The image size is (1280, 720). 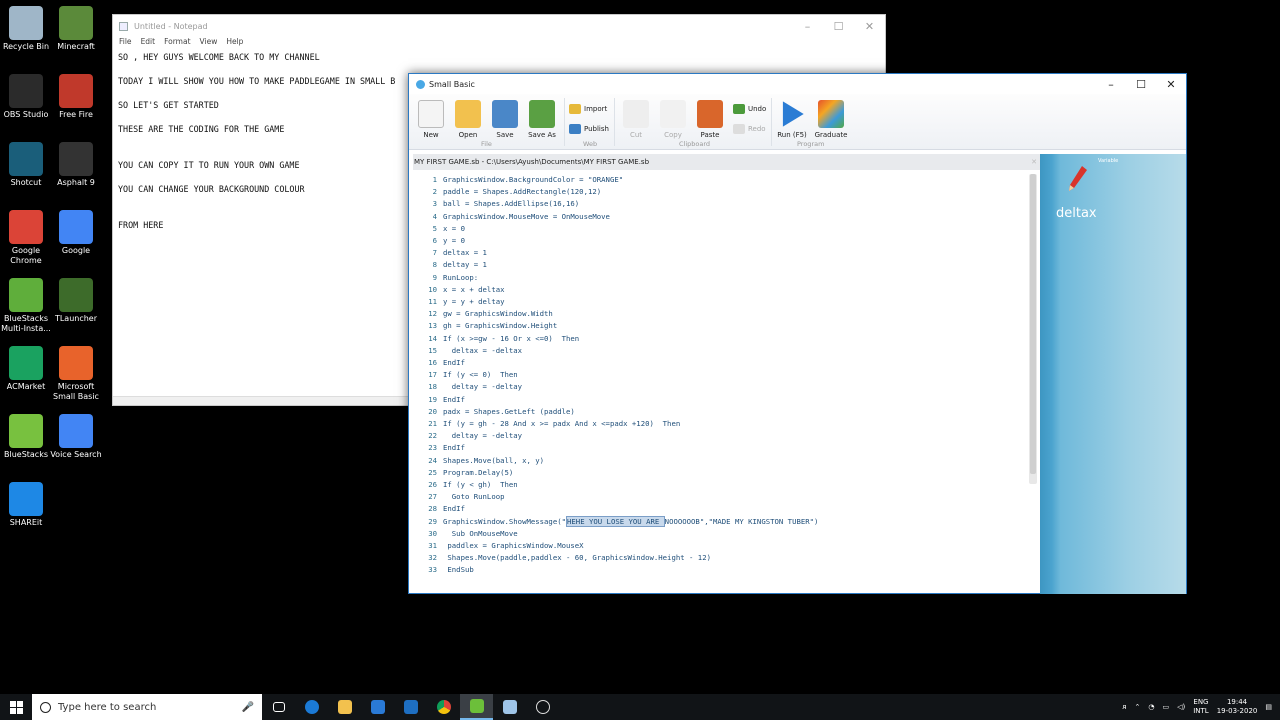 I want to click on cut-button: Cut, so click(x=636, y=119).